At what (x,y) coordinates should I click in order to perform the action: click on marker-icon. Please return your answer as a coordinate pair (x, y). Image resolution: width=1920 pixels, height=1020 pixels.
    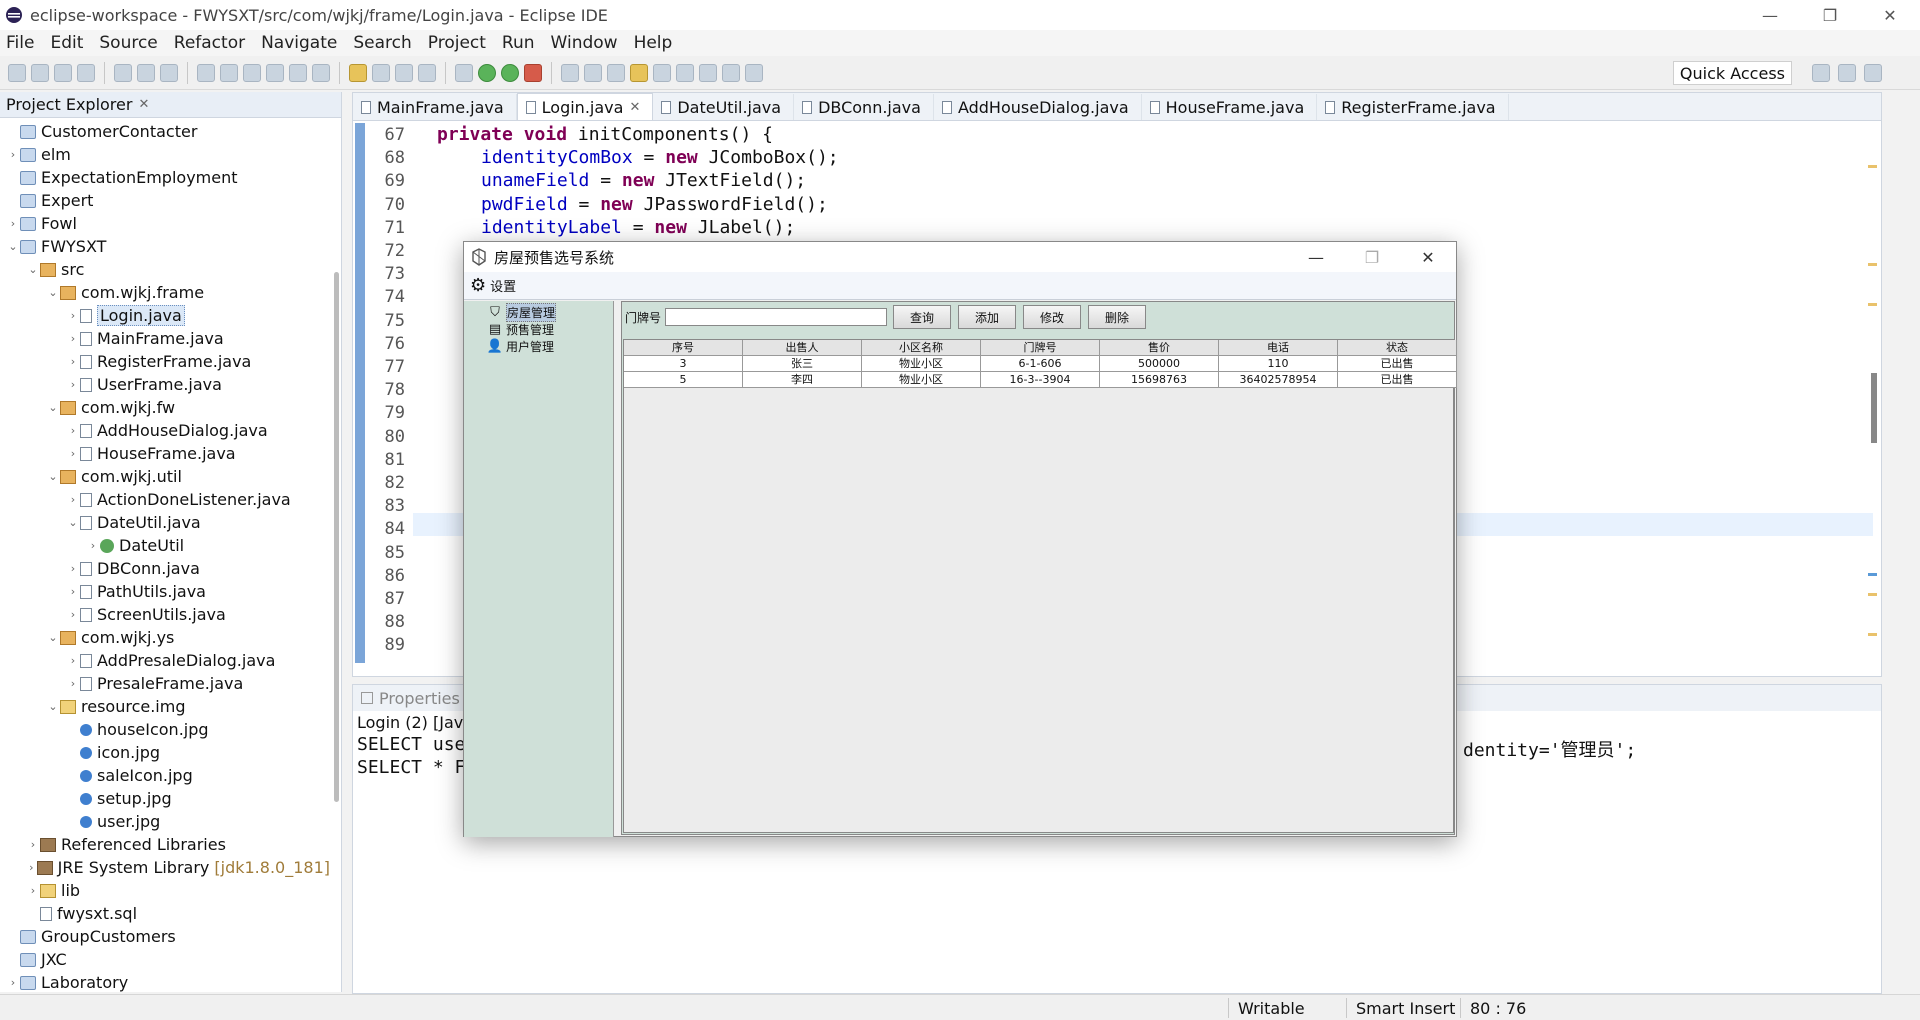
    Looking at the image, I should click on (381, 72).